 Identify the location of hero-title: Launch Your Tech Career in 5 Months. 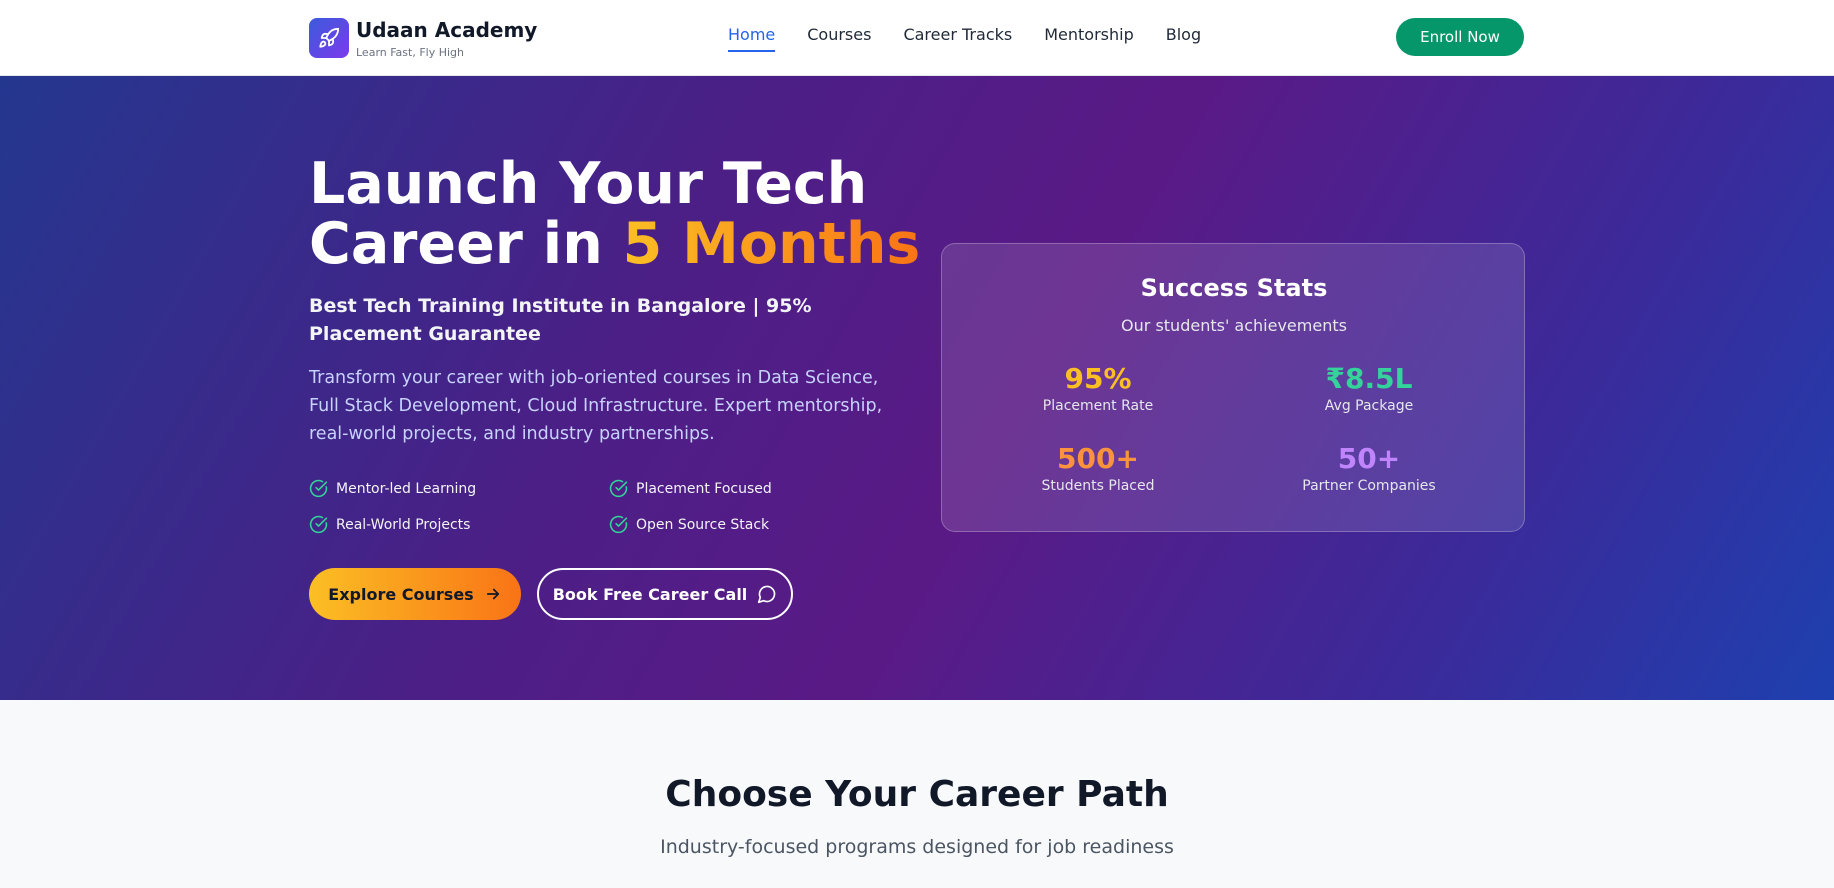
(619, 214).